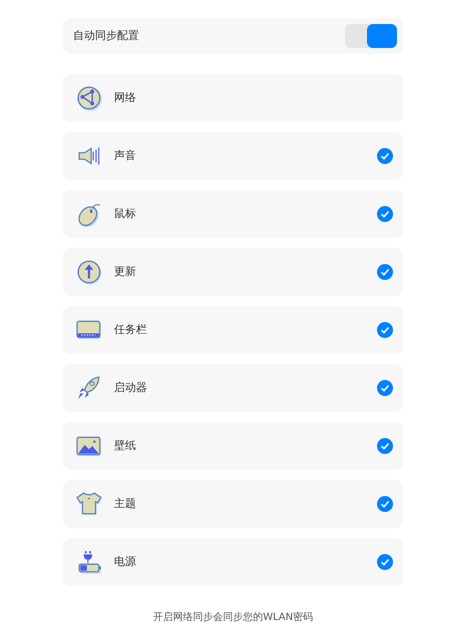  What do you see at coordinates (233, 214) in the screenshot?
I see `sync-item: 鼠标` at bounding box center [233, 214].